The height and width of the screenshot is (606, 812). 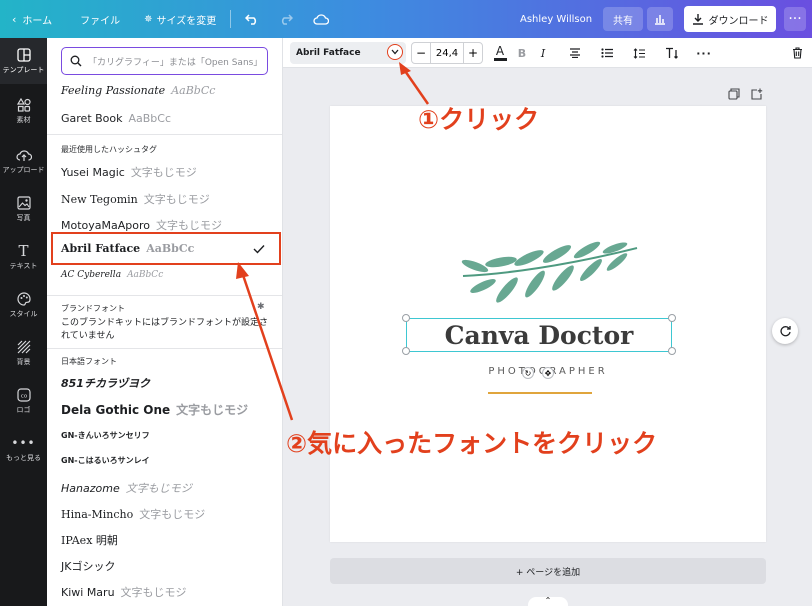 I want to click on font-item-feeling-passionate: Feeling Passionate AaBbCc, so click(x=138, y=90).